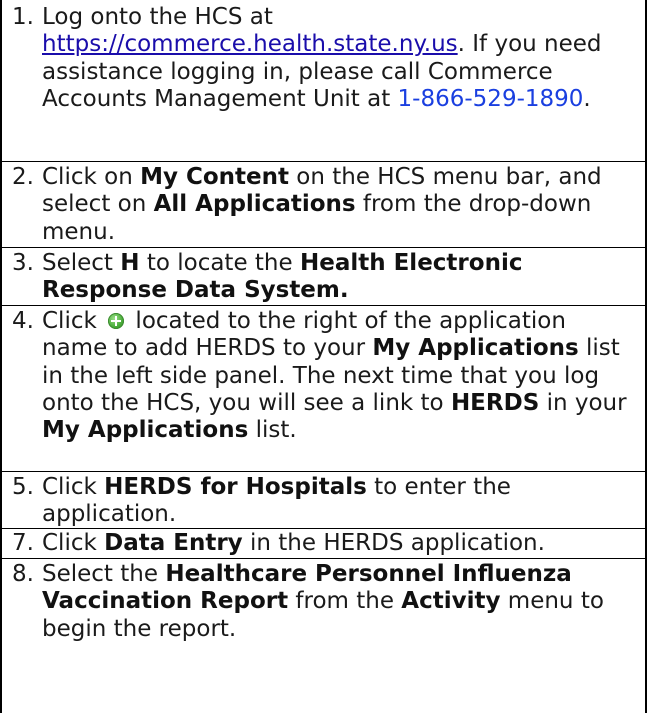  Describe the element at coordinates (23, 177) in the screenshot. I see `step-number: 2.` at that location.